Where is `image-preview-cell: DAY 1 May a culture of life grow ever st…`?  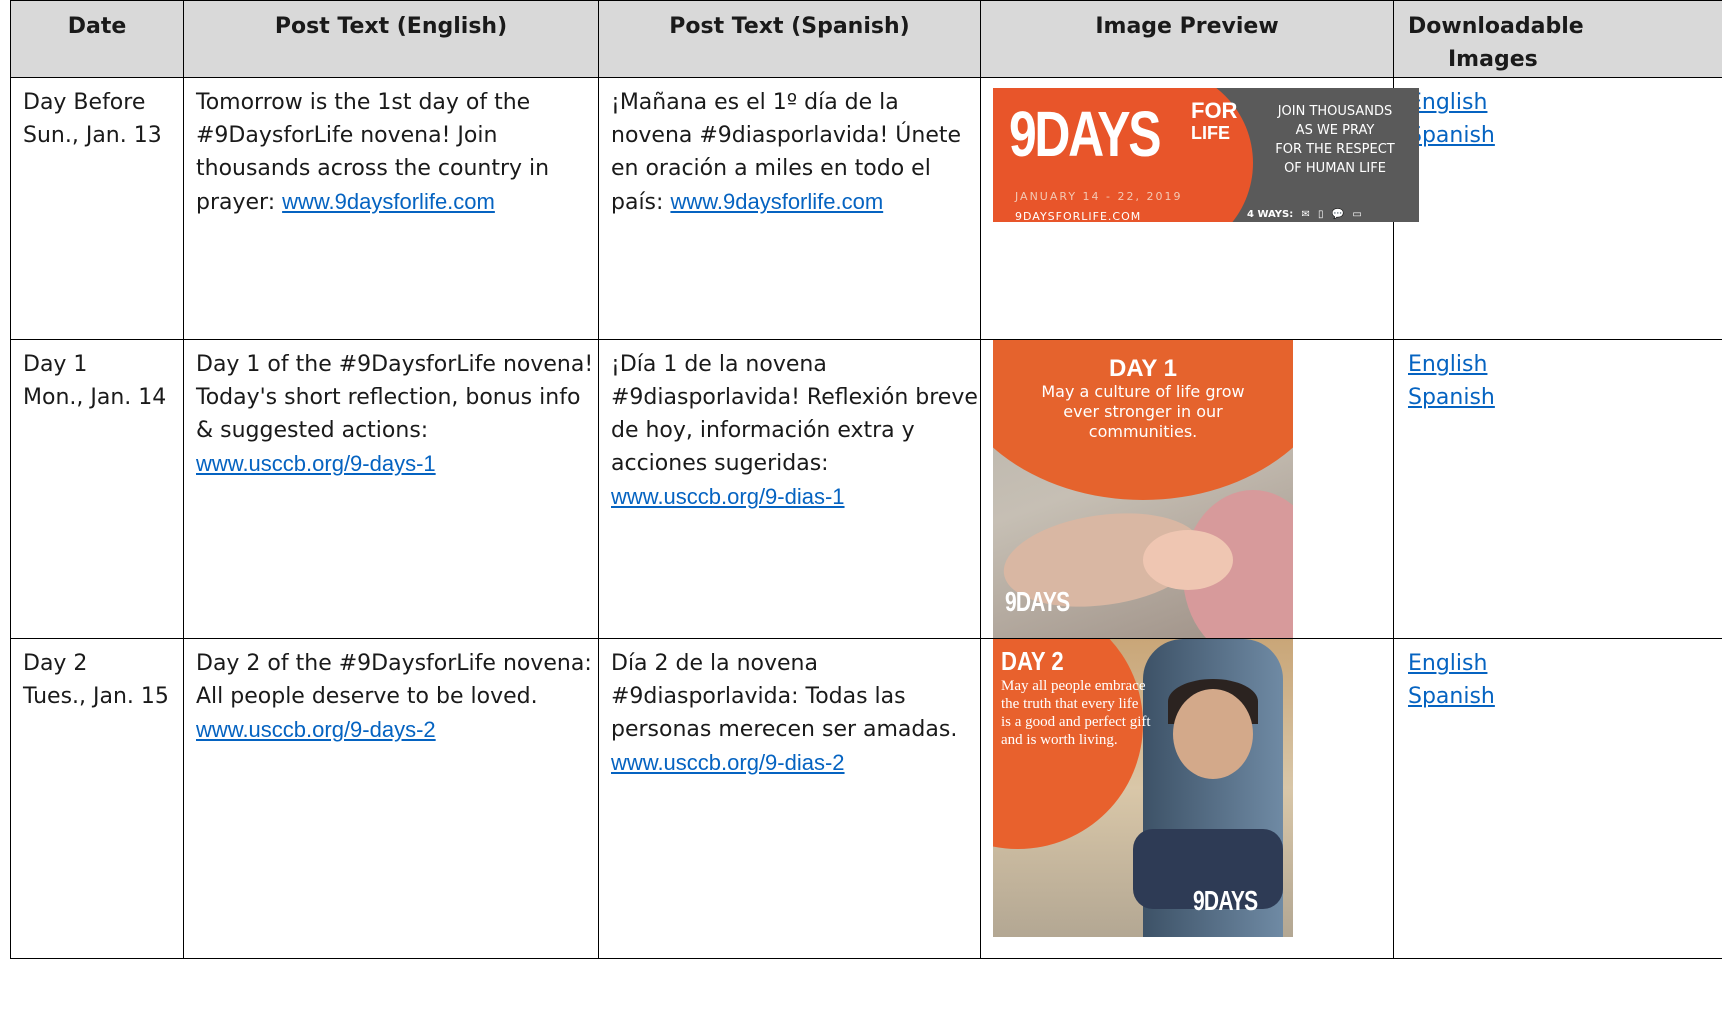 image-preview-cell: DAY 1 May a culture of life grow ever st… is located at coordinates (1187, 489).